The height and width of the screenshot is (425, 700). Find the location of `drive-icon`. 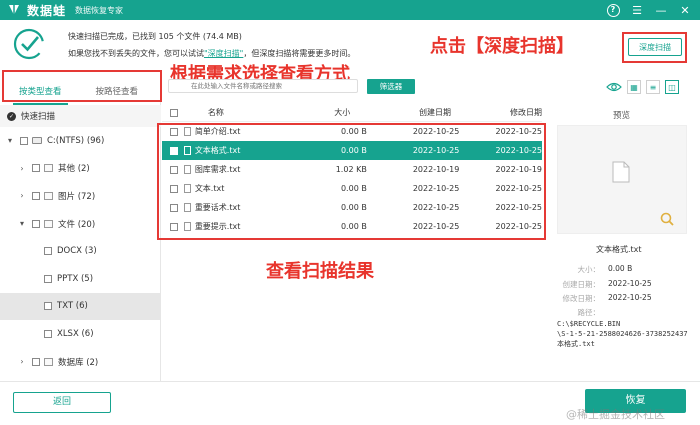

drive-icon is located at coordinates (37, 141).